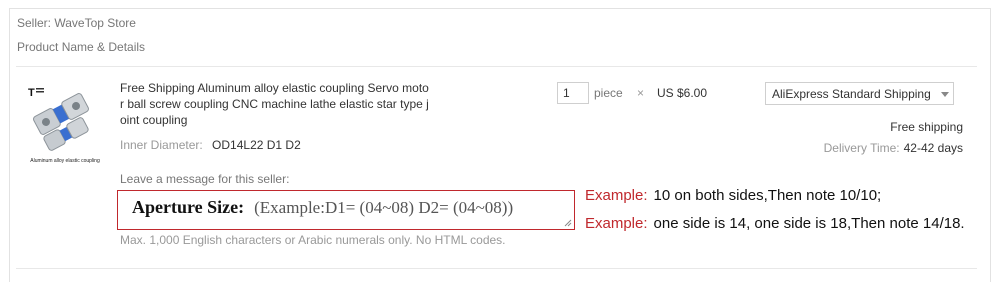 Image resolution: width=1000 pixels, height=282 pixels. Describe the element at coordinates (65, 161) in the screenshot. I see `thumbnail-caption: Aluminum alloy elastic coupling` at that location.